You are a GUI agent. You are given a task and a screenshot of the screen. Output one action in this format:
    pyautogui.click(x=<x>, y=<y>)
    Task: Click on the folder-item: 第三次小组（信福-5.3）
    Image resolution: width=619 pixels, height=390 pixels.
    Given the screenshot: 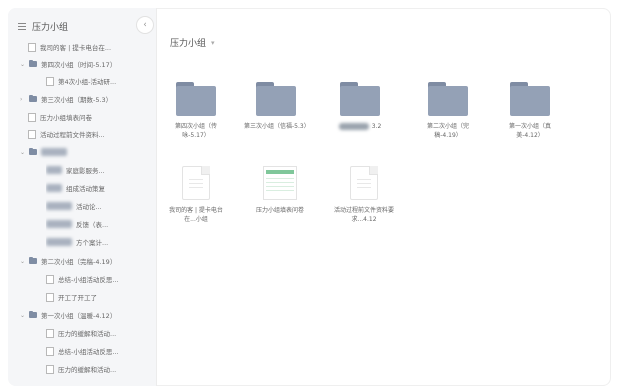 What is the action you would take?
    pyautogui.click(x=277, y=106)
    